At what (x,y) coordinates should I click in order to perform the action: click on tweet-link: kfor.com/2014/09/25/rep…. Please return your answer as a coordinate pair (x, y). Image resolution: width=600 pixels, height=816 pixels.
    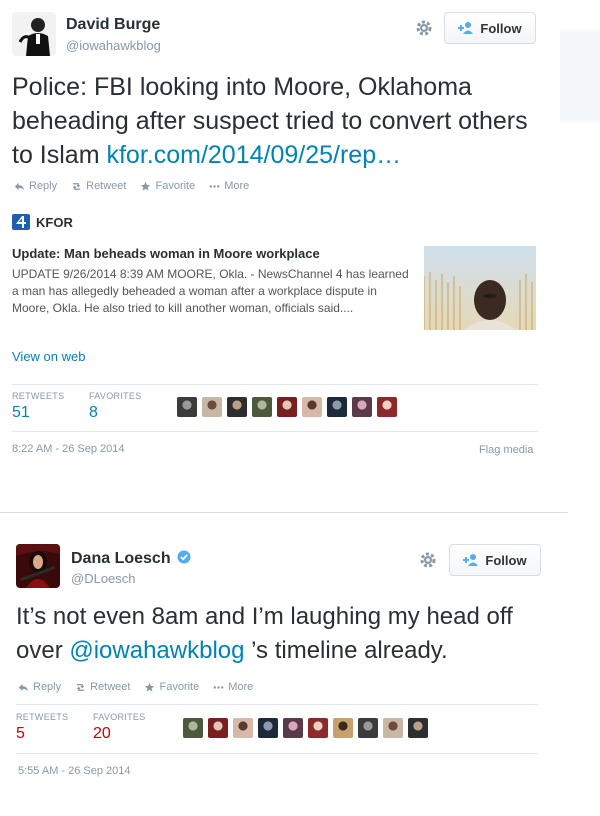
    Looking at the image, I should click on (253, 155).